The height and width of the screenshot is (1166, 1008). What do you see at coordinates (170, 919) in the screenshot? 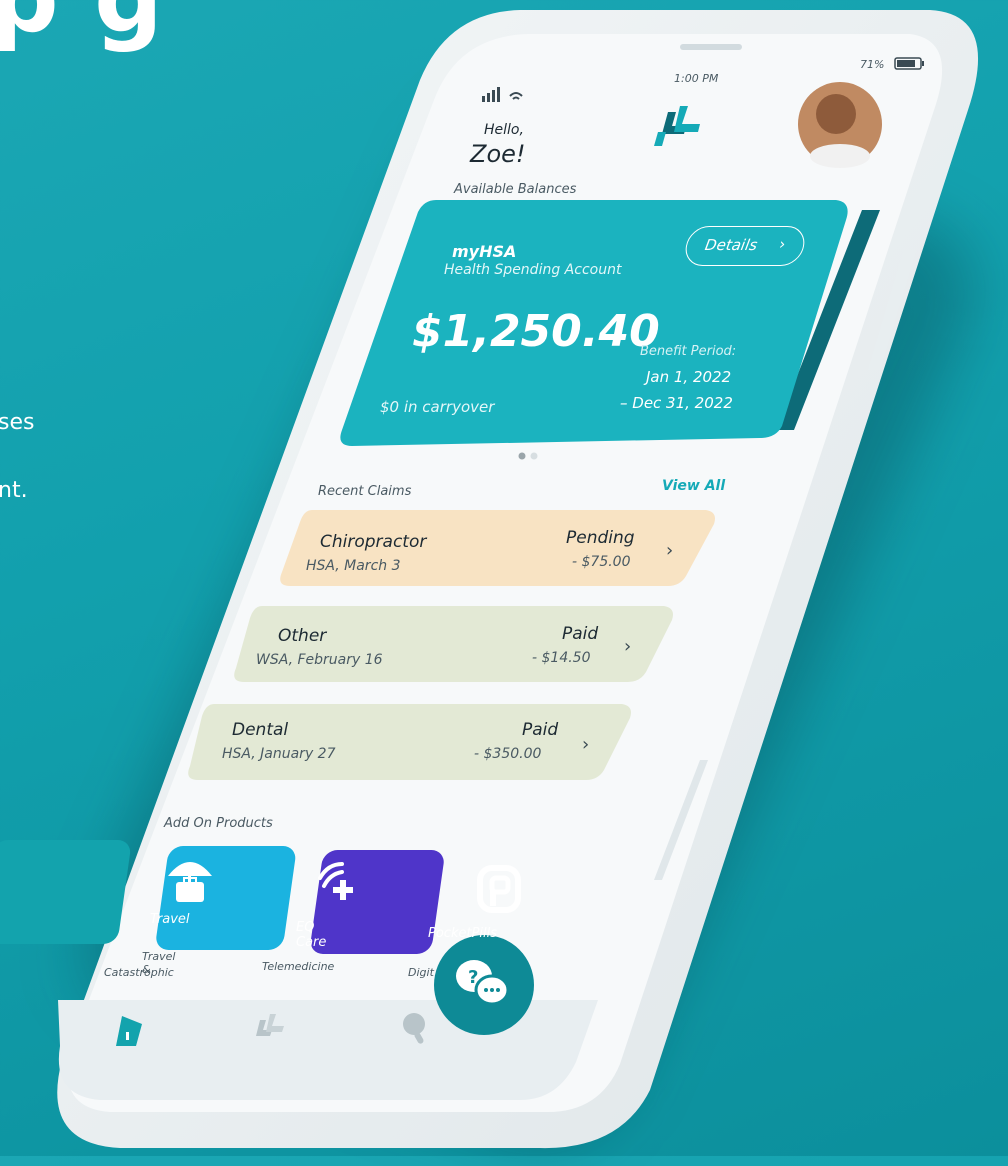
I see `product-tile-label: Travel` at bounding box center [170, 919].